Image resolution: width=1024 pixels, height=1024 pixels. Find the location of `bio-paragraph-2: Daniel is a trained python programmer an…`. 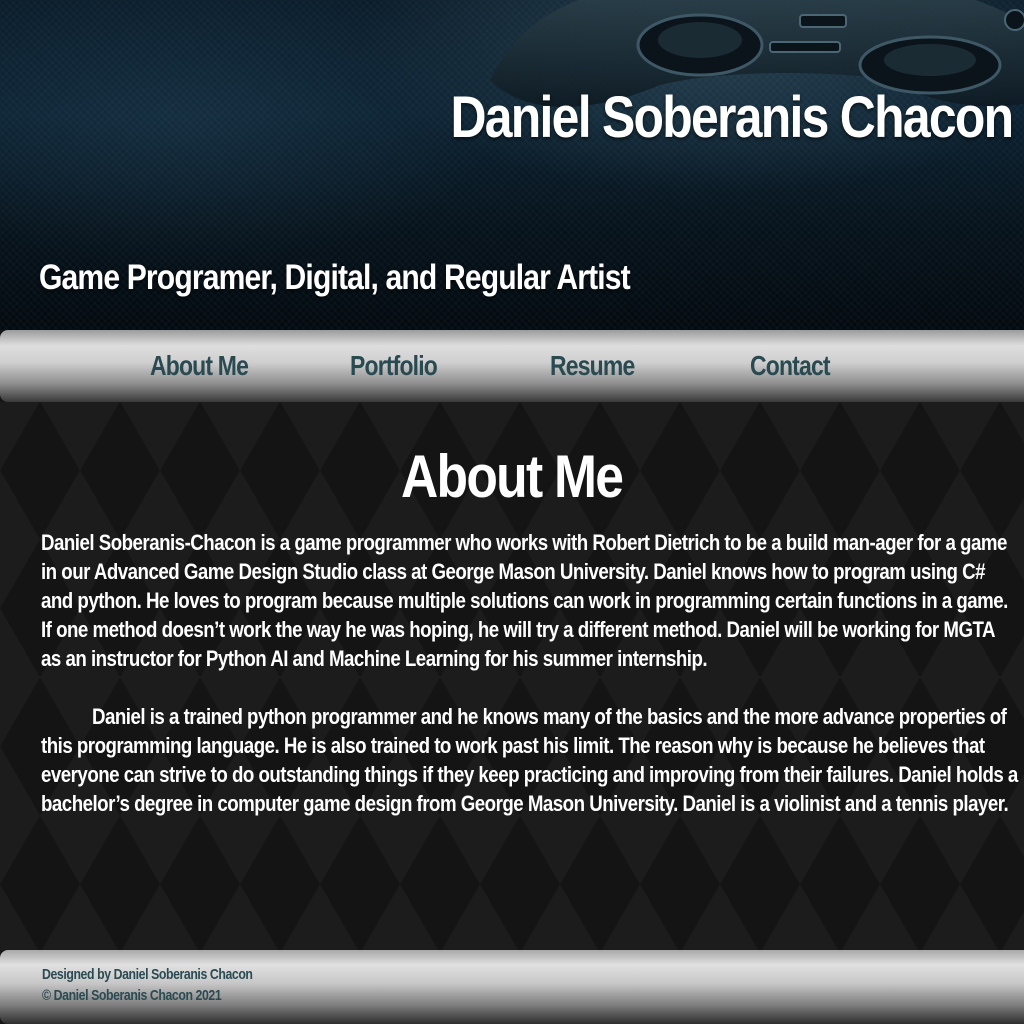

bio-paragraph-2: Daniel is a trained python programmer an… is located at coordinates (529, 760).